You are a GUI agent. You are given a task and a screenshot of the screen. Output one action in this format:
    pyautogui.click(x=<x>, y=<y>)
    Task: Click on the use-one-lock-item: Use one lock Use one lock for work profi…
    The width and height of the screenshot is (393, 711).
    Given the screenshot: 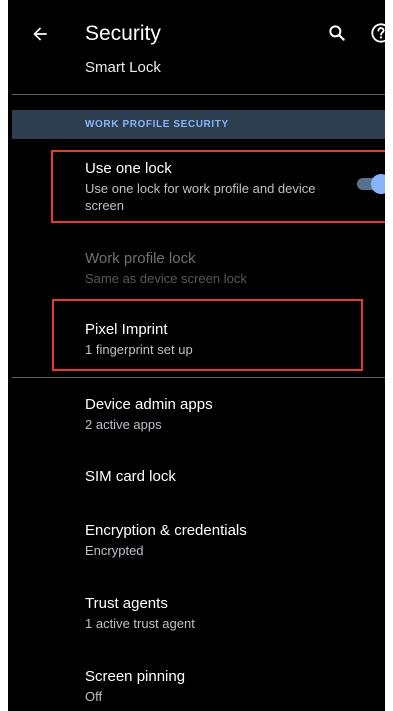 What is the action you would take?
    pyautogui.click(x=215, y=187)
    